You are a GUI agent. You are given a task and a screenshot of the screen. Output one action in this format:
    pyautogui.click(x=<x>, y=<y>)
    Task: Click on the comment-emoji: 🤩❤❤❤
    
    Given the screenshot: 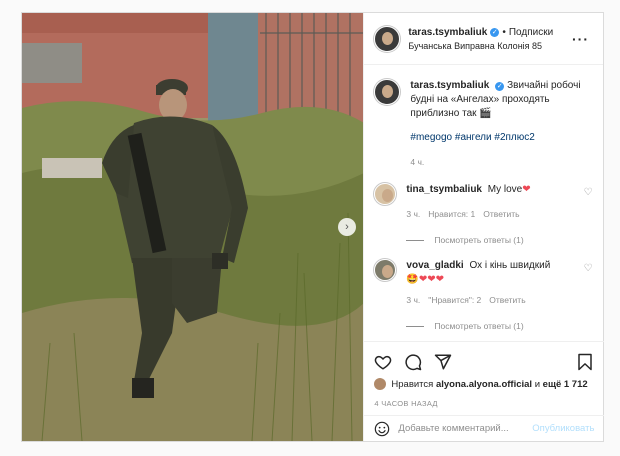 What is the action you would take?
    pyautogui.click(x=425, y=279)
    